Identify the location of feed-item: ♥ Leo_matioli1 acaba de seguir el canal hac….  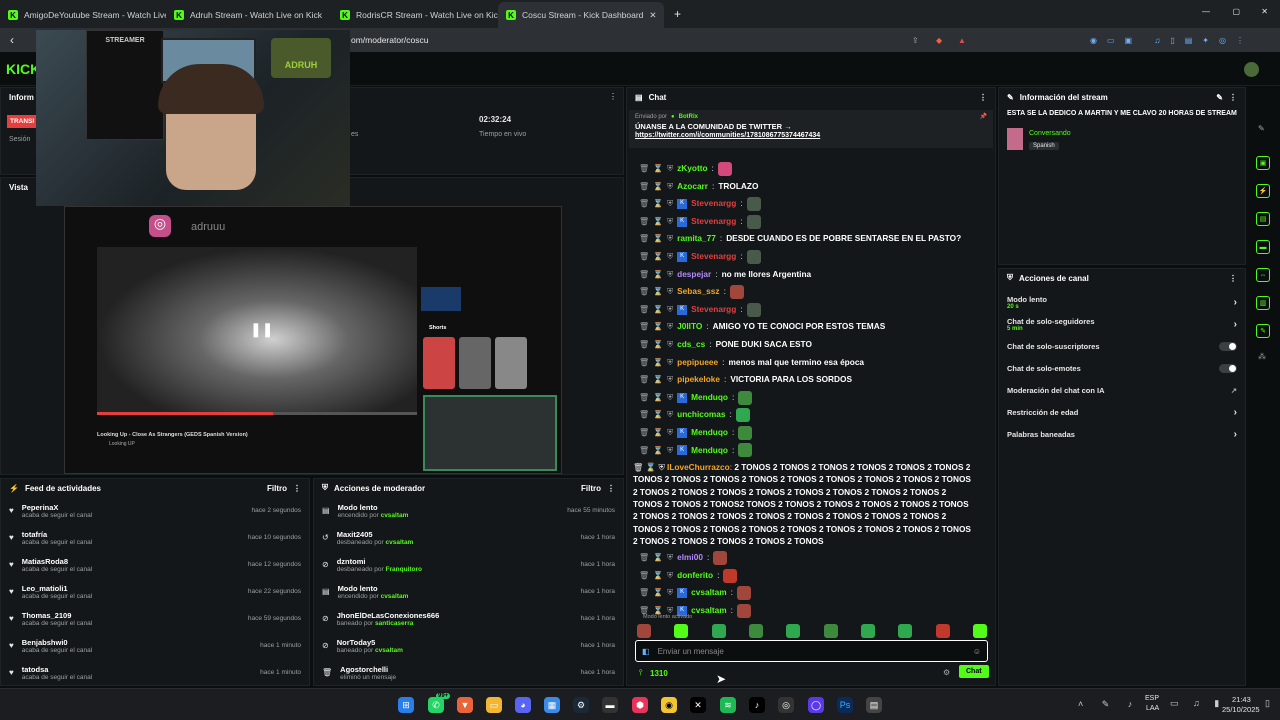
(155, 591).